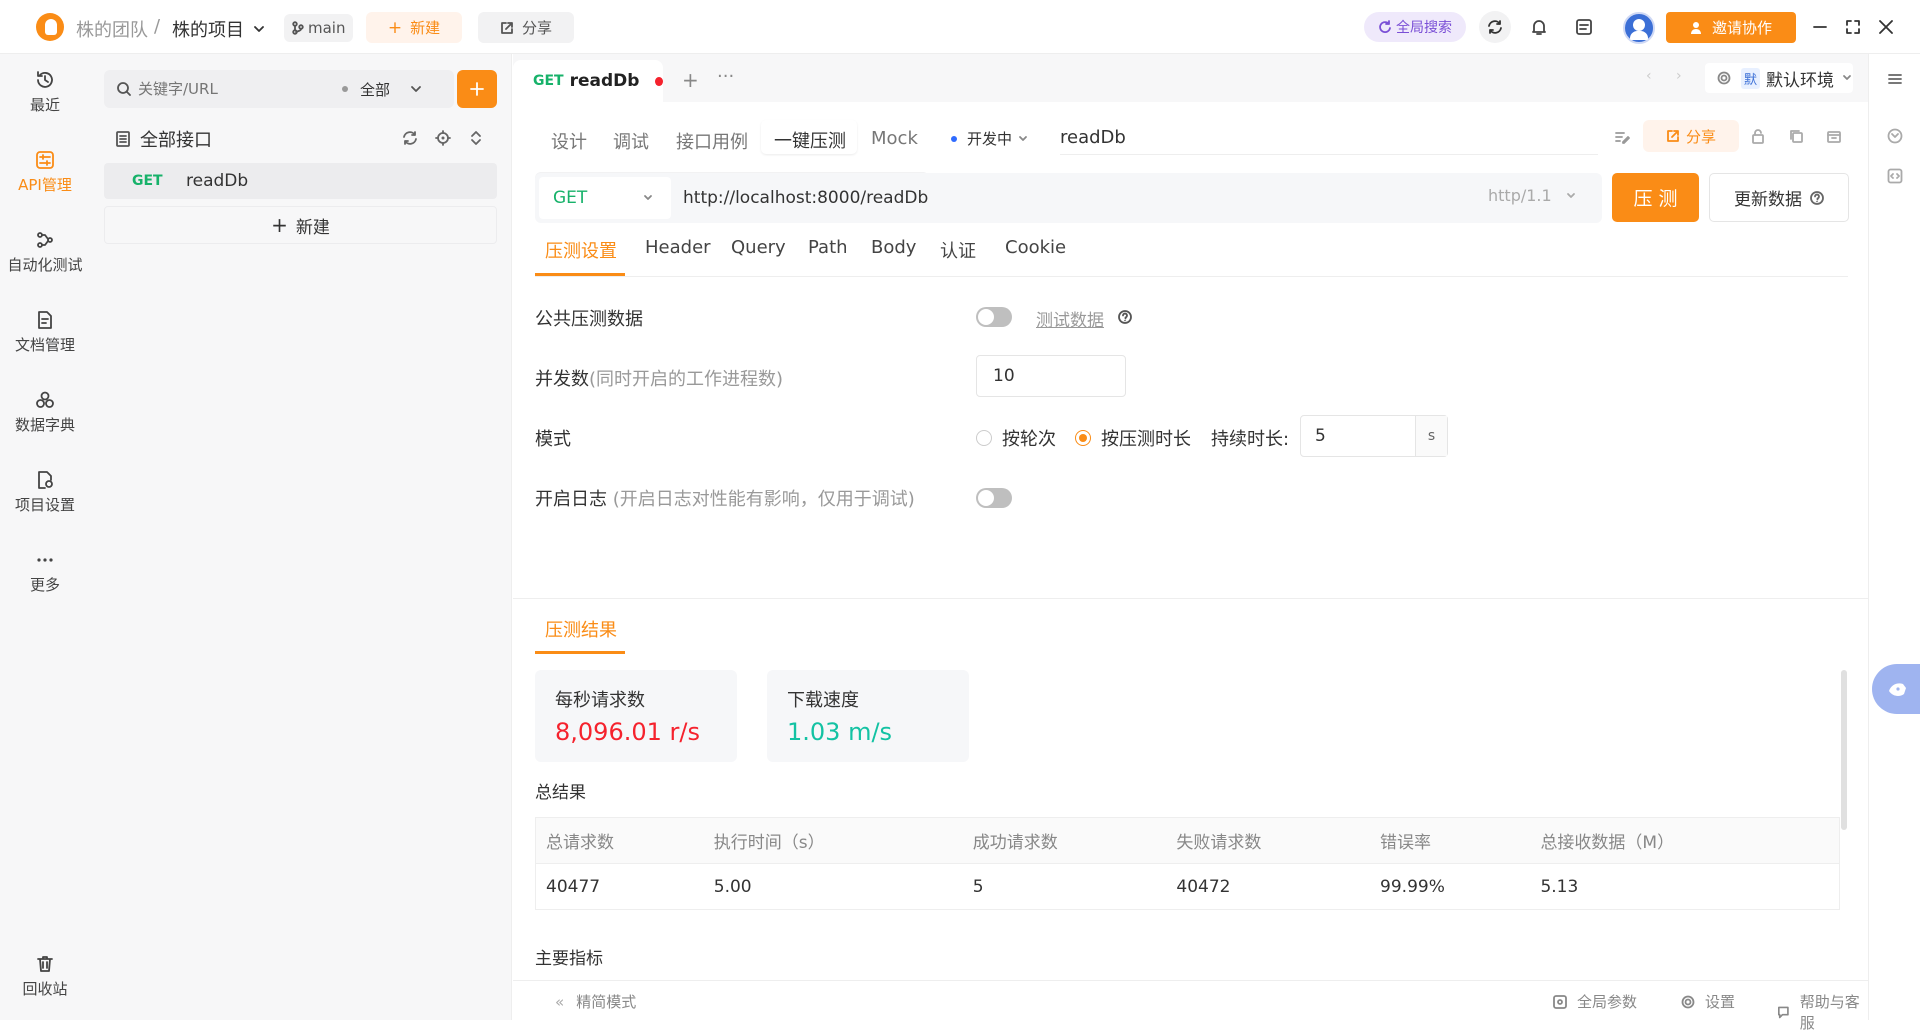 This screenshot has width=1920, height=1033. What do you see at coordinates (45, 92) in the screenshot?
I see `nav-recent: 最近` at bounding box center [45, 92].